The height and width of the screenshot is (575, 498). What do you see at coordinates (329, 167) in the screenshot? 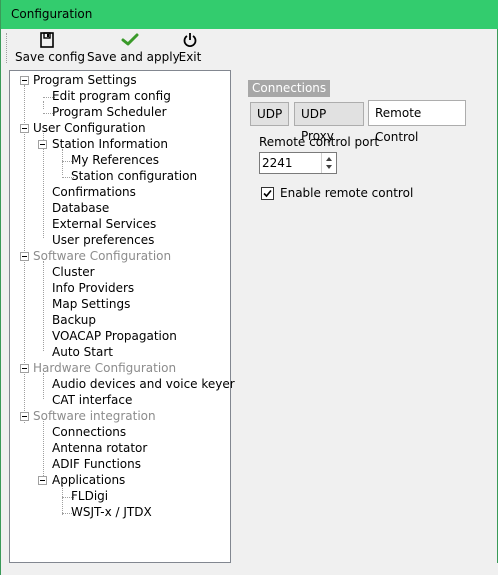
I see `spin-down-icon` at bounding box center [329, 167].